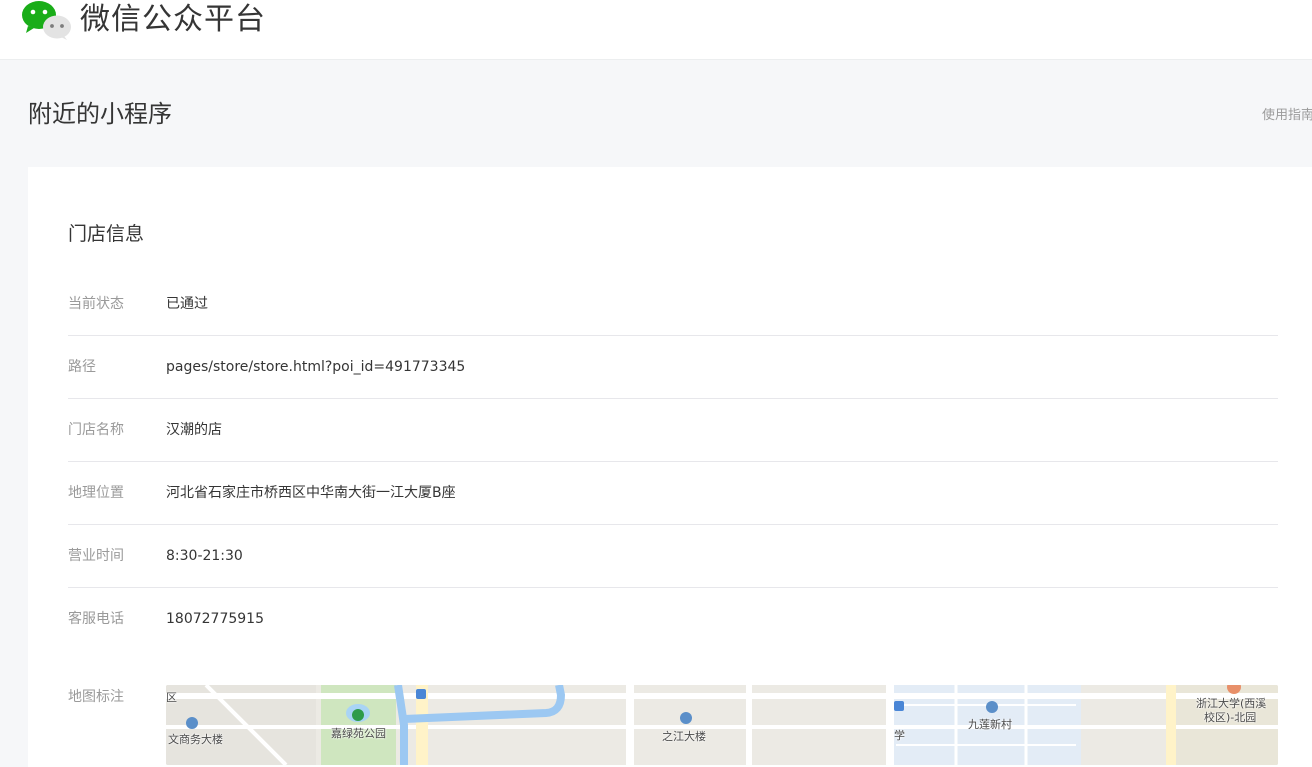  I want to click on page-title: 附近的小程序, so click(100, 114).